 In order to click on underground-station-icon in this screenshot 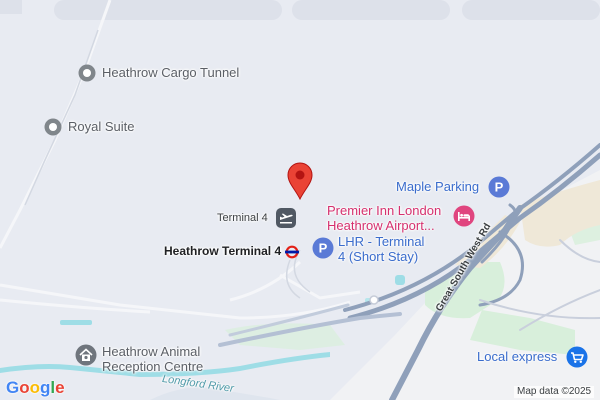, I will do `click(292, 252)`.